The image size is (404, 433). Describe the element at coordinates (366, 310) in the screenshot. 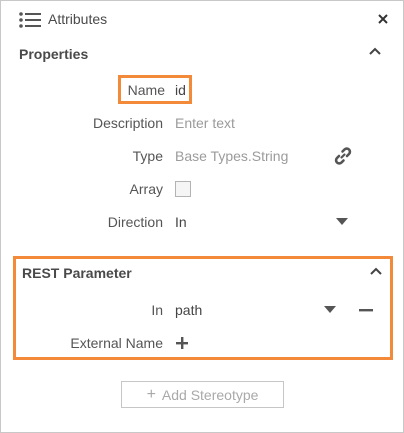

I see `minus-icon` at that location.